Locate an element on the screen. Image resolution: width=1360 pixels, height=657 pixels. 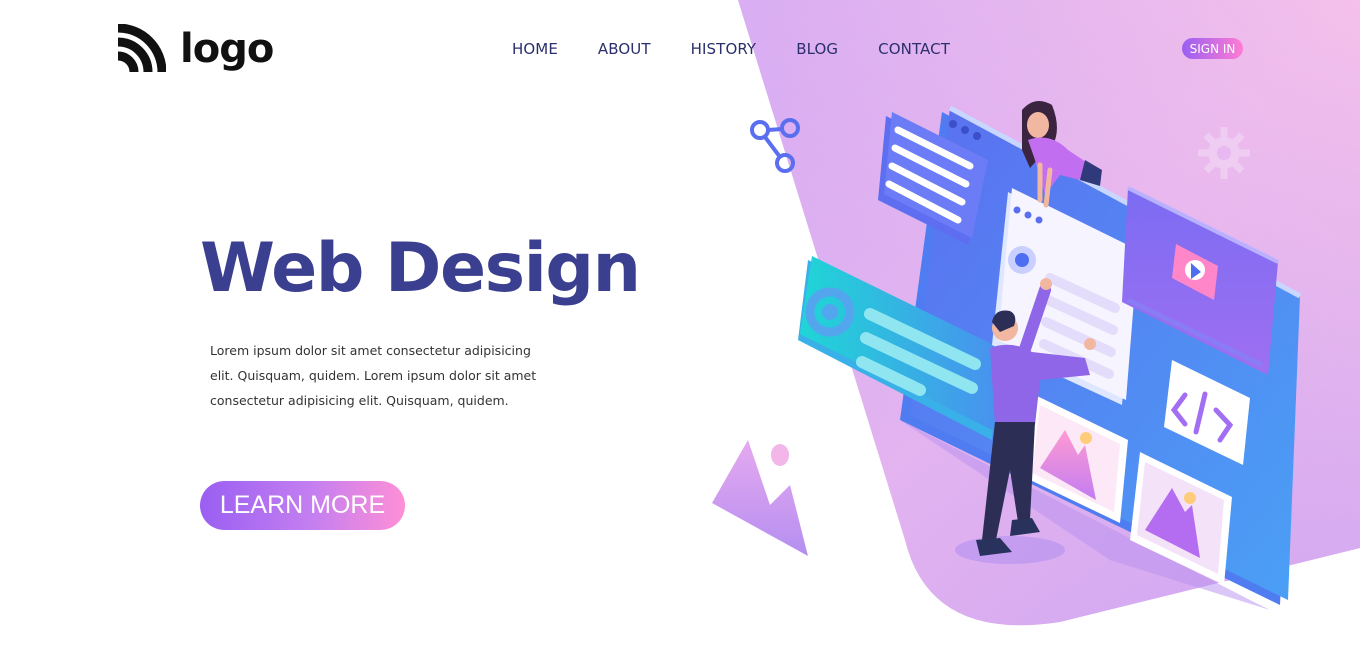
signal-waves-icon is located at coordinates (141, 48).